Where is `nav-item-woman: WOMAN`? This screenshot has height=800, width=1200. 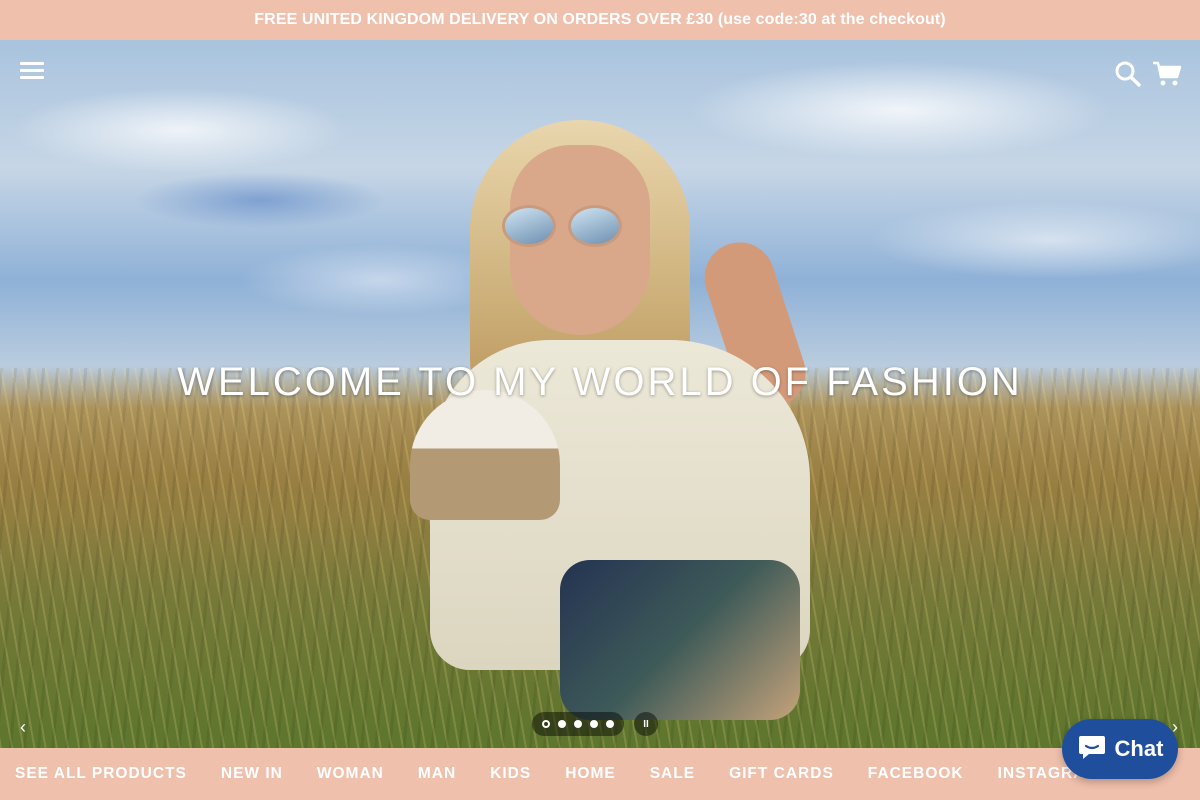
nav-item-woman: WOMAN is located at coordinates (350, 774).